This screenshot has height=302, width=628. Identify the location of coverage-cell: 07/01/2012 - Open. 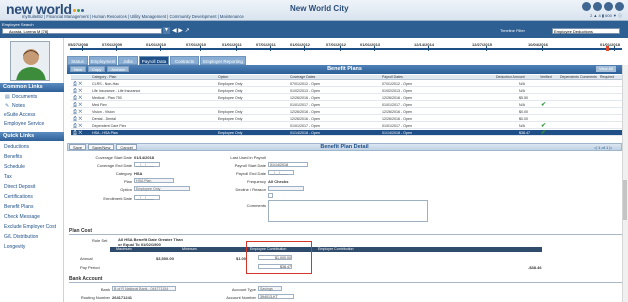
(305, 84).